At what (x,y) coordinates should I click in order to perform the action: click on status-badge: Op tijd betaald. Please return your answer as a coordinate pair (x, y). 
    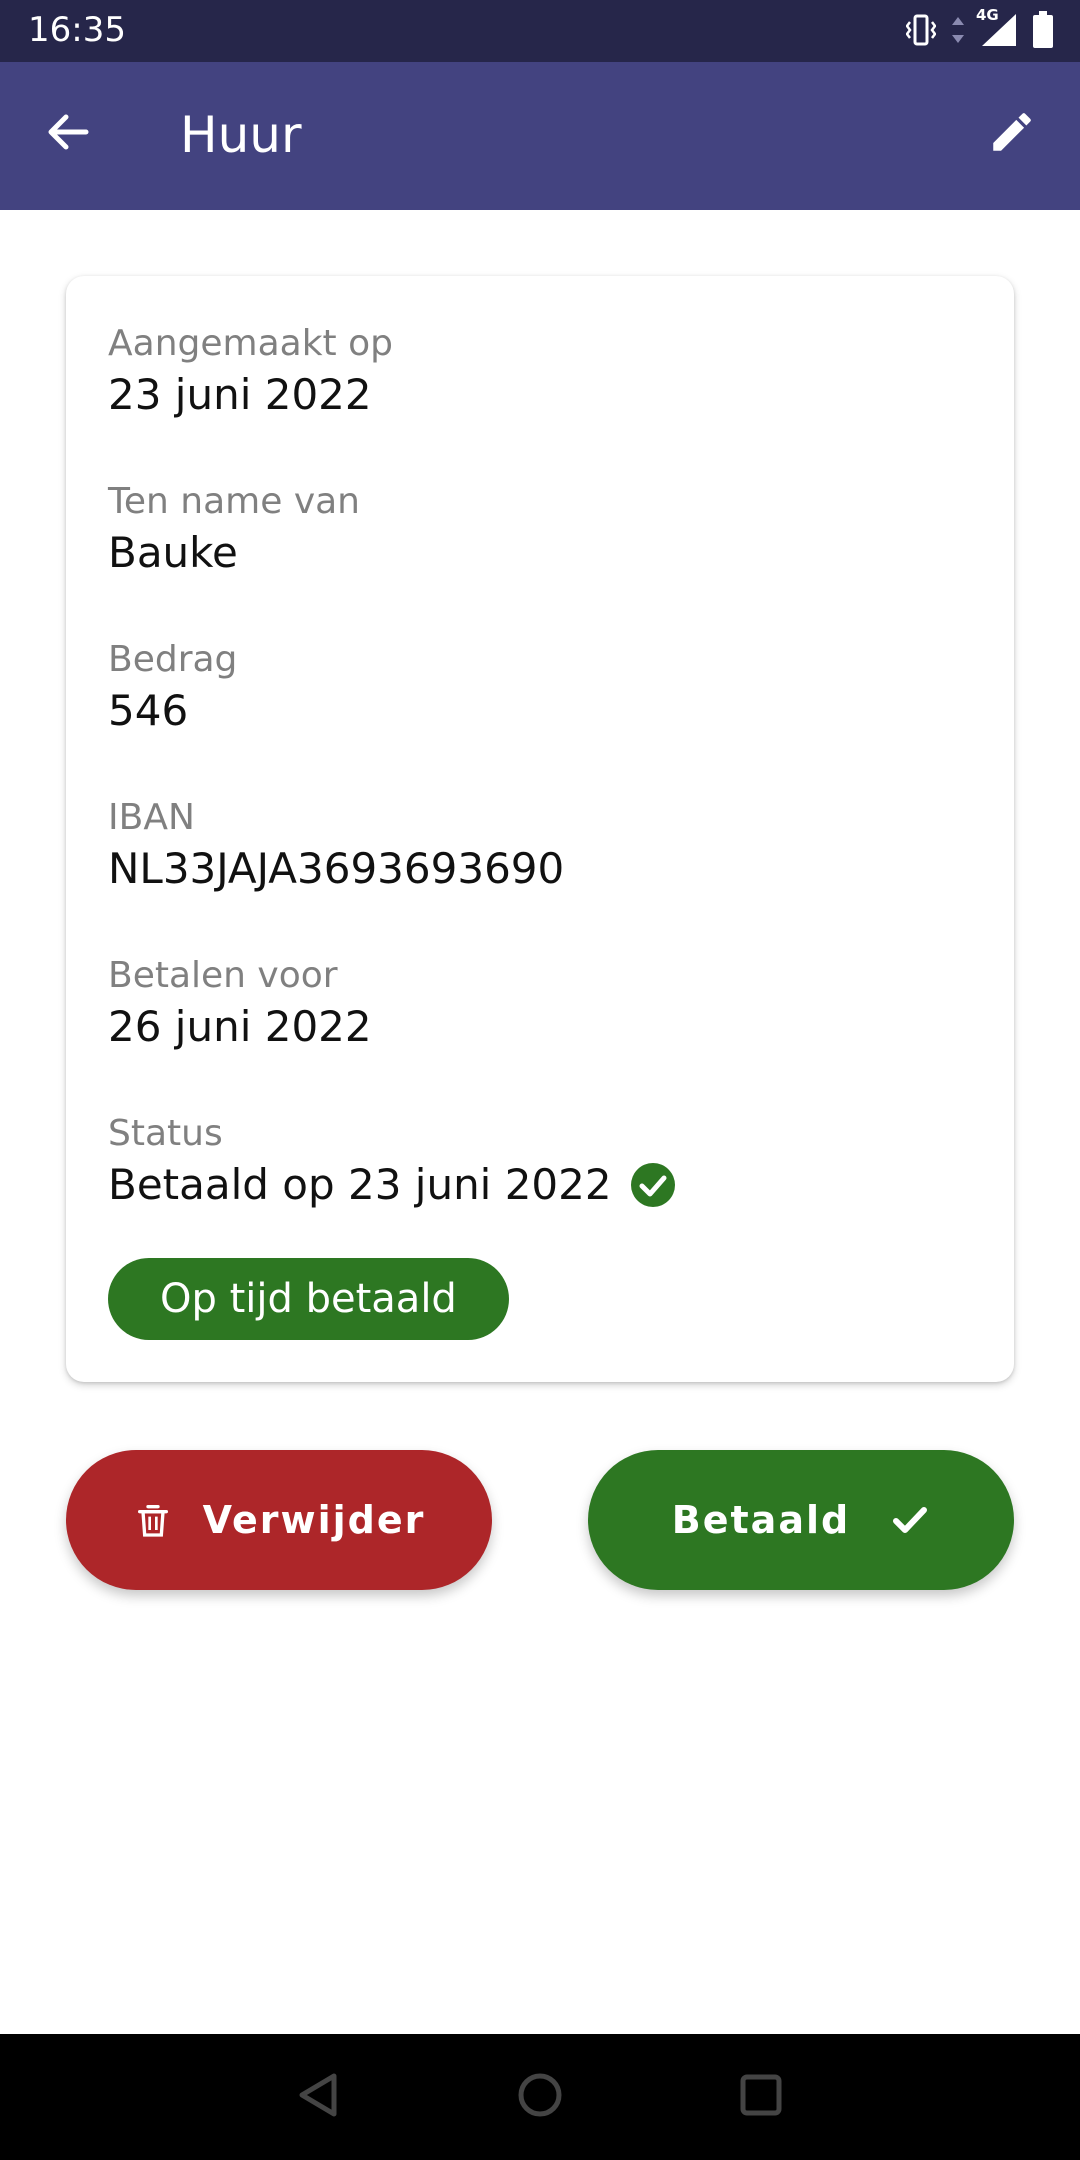
    Looking at the image, I should click on (308, 1299).